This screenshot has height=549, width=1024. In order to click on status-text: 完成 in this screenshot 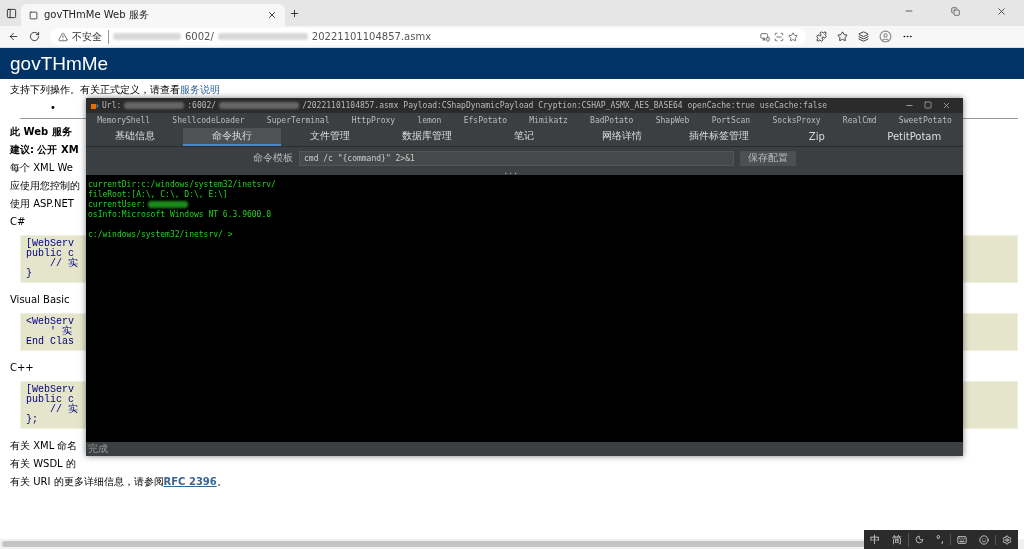, I will do `click(98, 449)`.